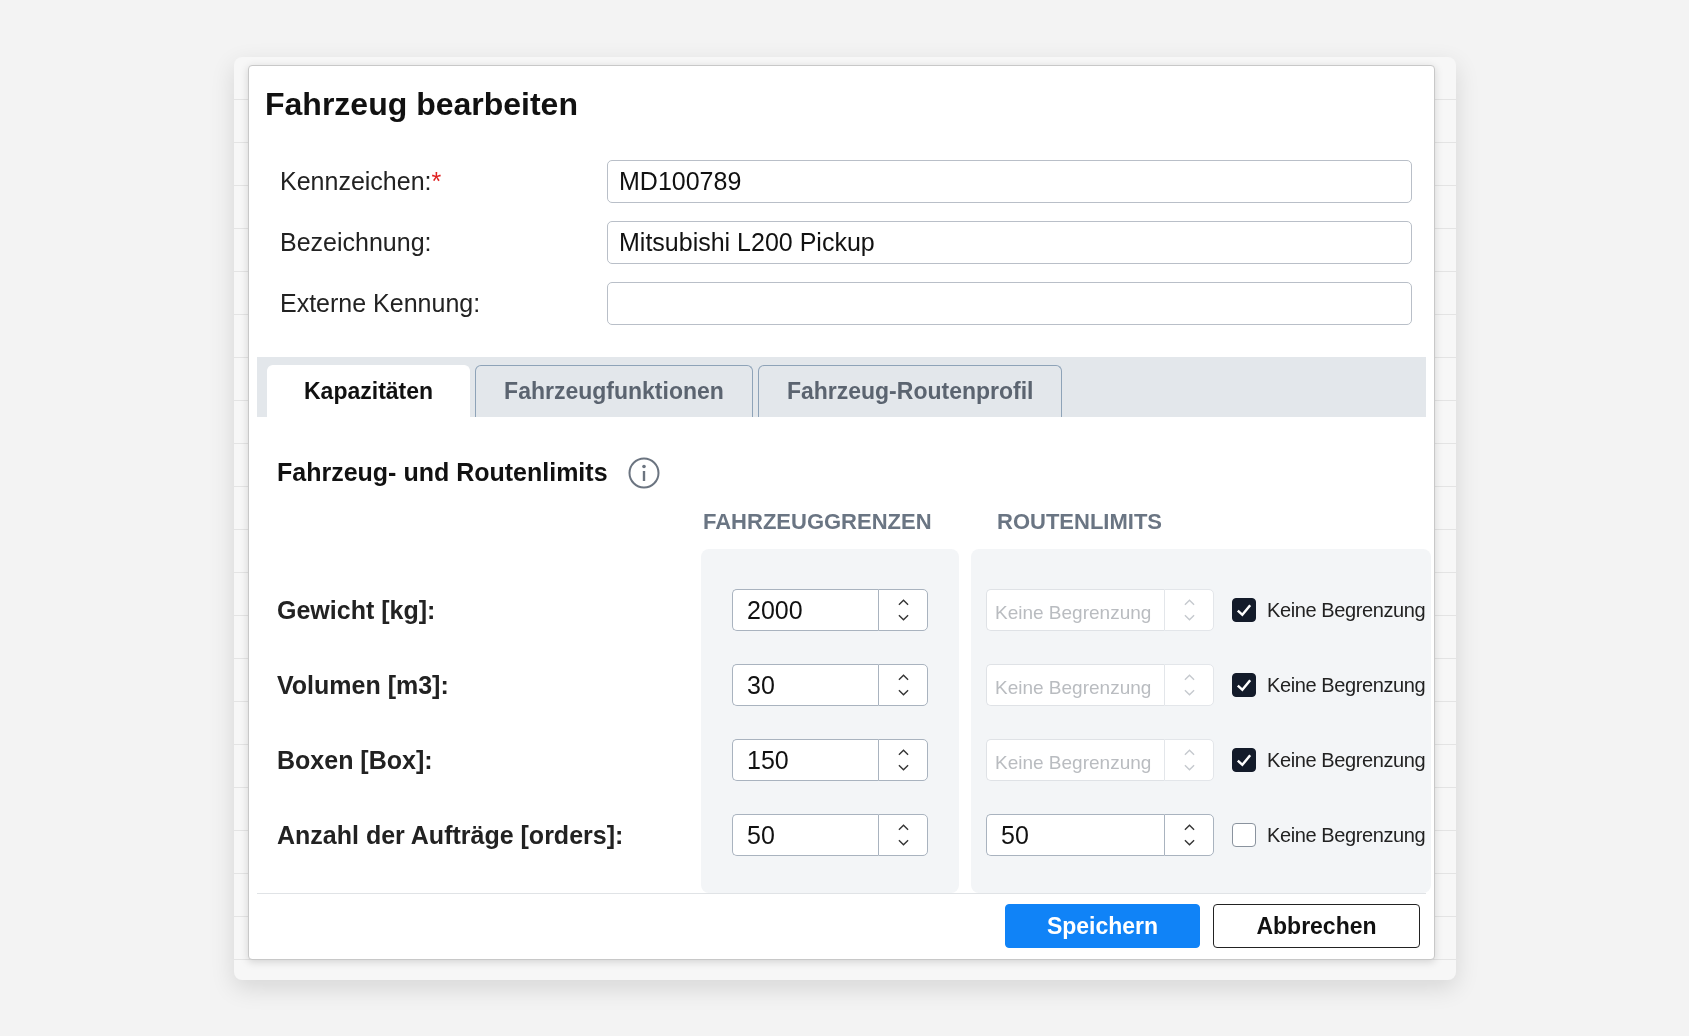 The image size is (1689, 1036). Describe the element at coordinates (1102, 926) in the screenshot. I see `save-button: Speichern` at that location.